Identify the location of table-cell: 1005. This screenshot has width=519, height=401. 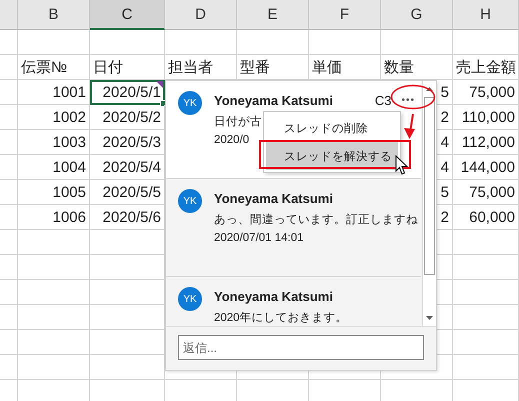
(54, 192).